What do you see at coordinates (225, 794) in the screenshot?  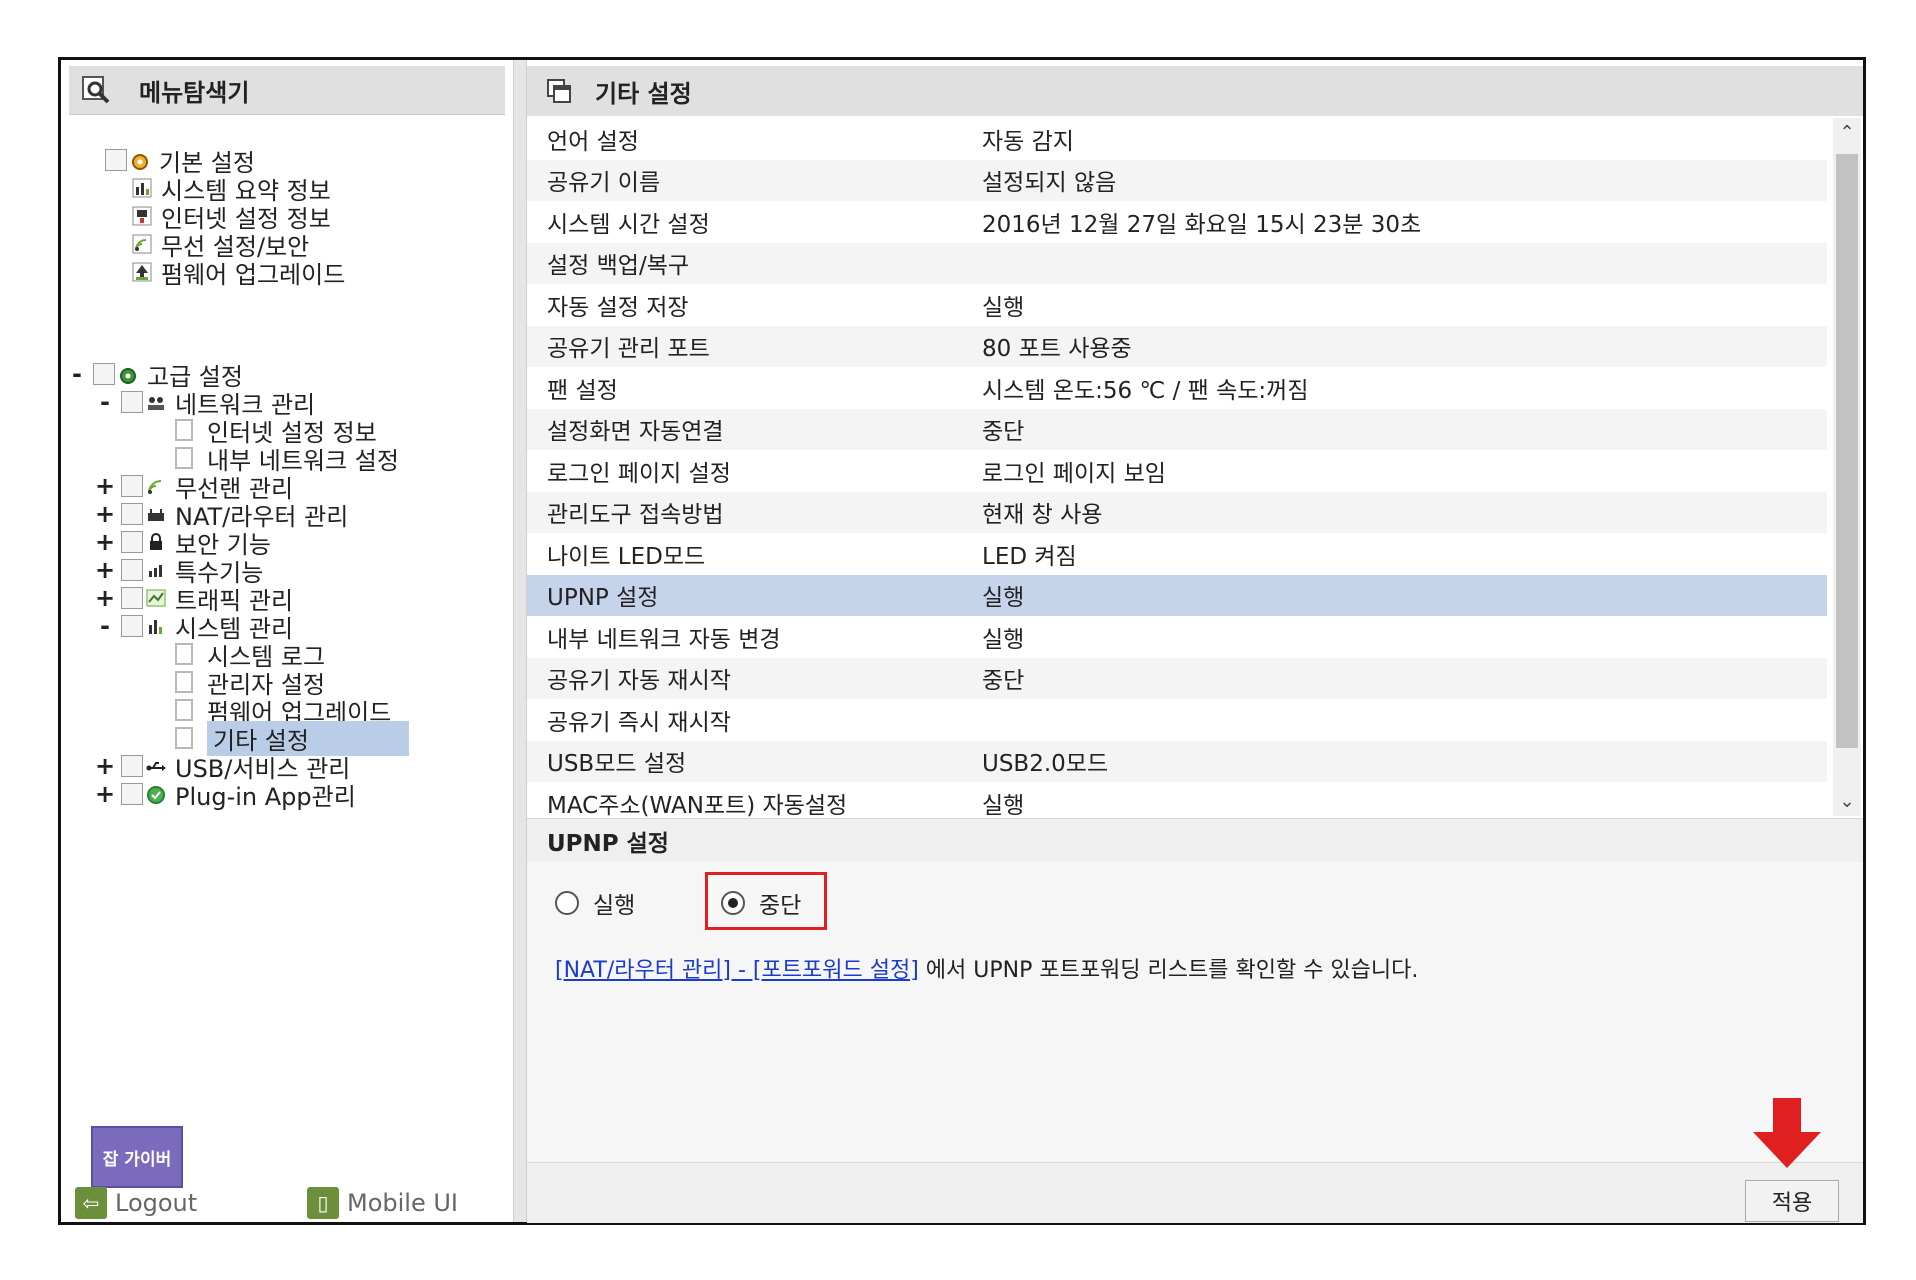 I see `tree-group-plugin-app: + Plug-in App관리` at bounding box center [225, 794].